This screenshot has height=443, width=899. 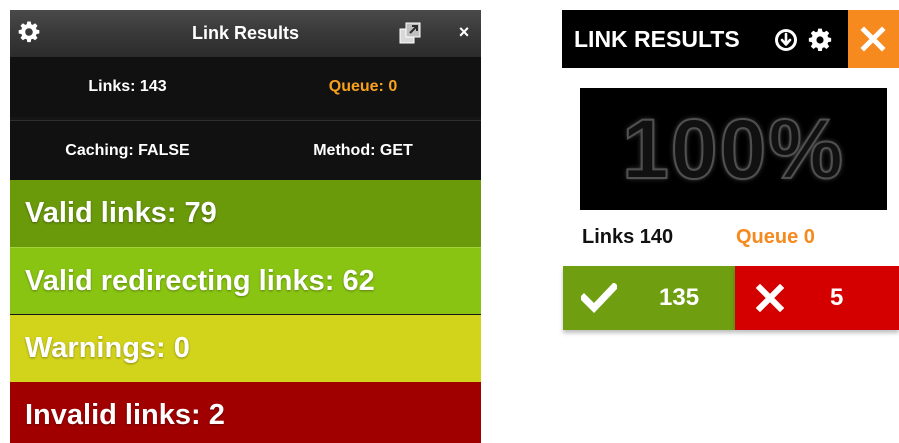 What do you see at coordinates (817, 298) in the screenshot?
I see `invalid-count-bar: 5` at bounding box center [817, 298].